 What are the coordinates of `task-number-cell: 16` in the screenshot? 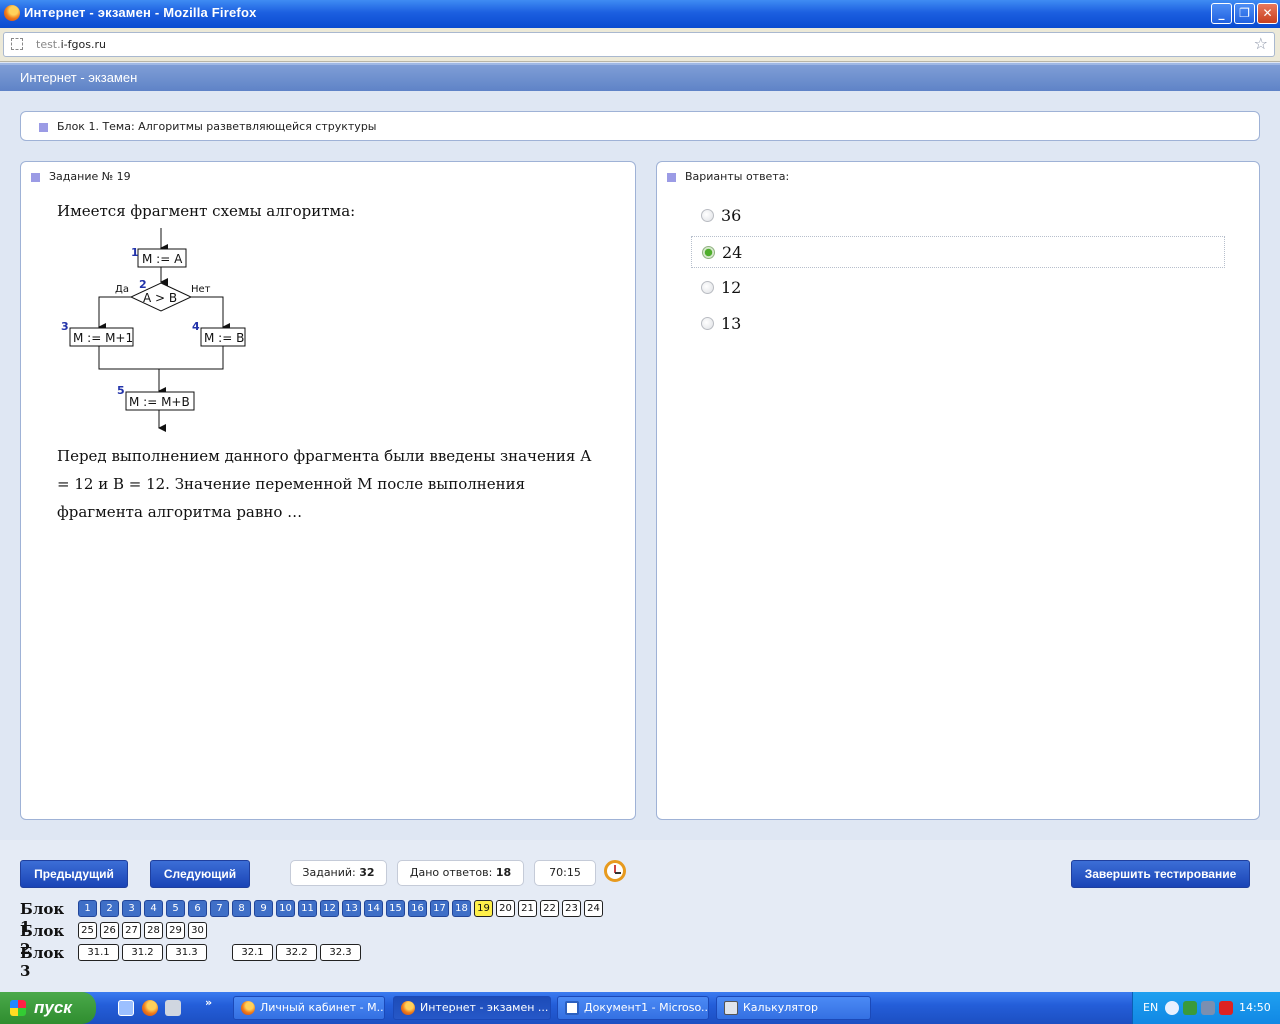 It's located at (417, 908).